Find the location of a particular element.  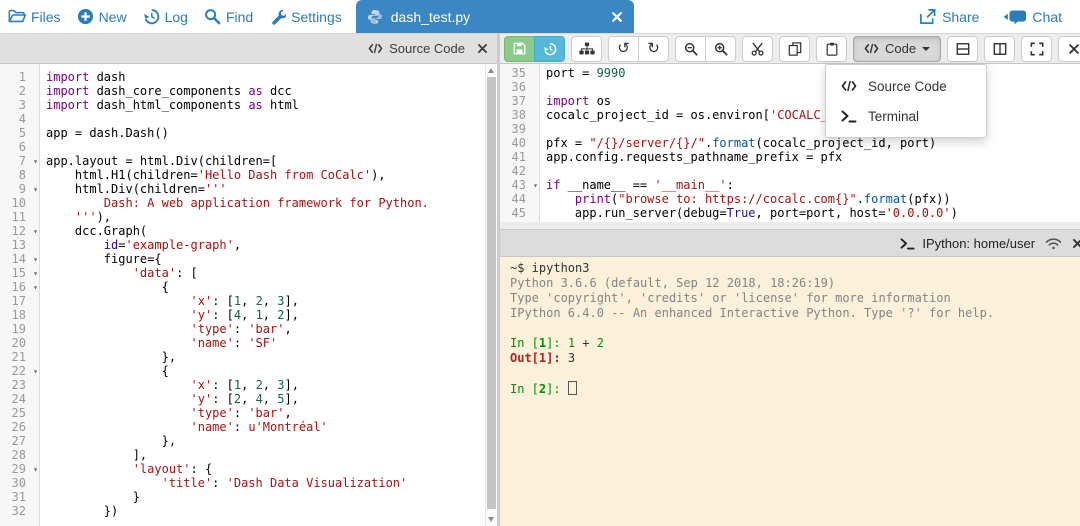

scroll-up-icon is located at coordinates (491, 70).